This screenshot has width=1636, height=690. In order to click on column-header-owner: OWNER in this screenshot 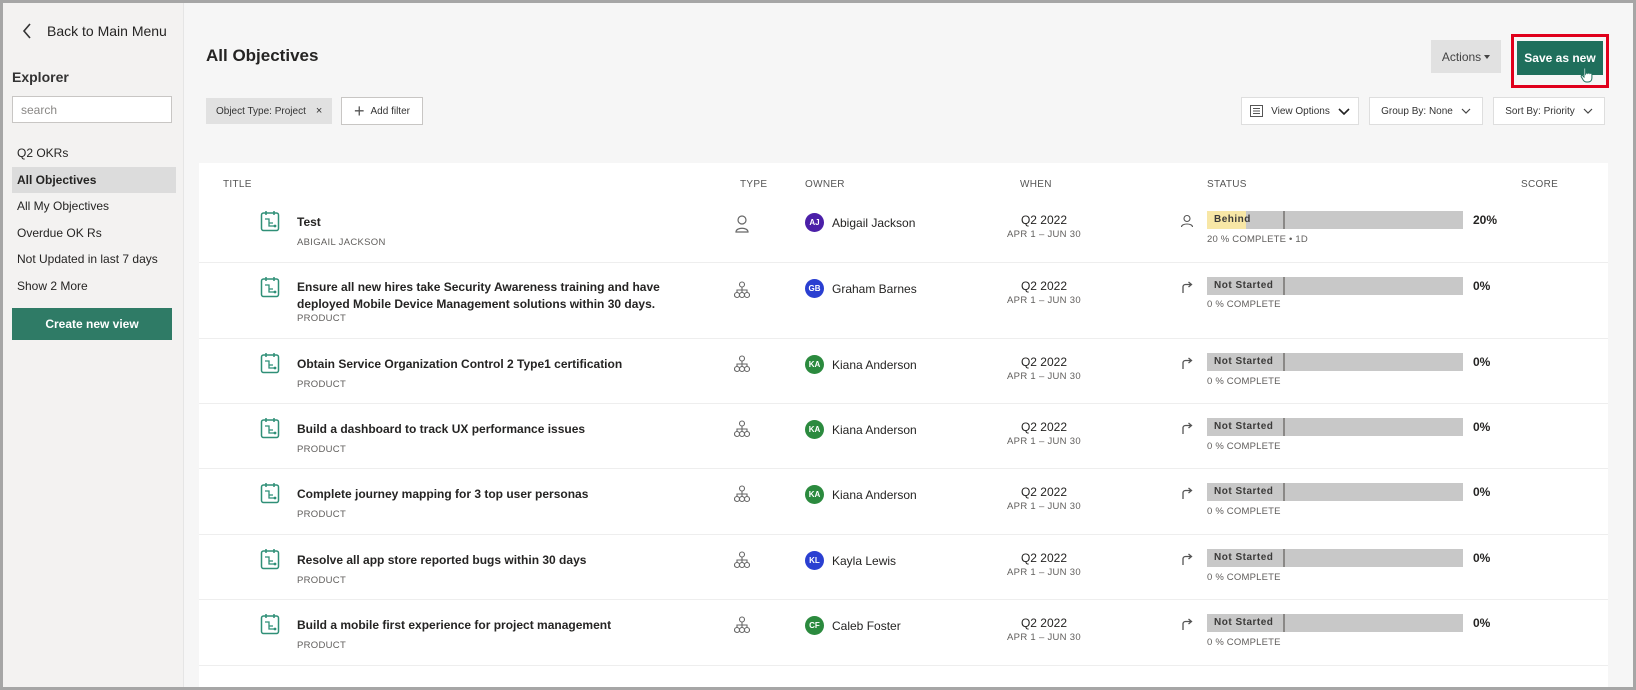, I will do `click(825, 184)`.